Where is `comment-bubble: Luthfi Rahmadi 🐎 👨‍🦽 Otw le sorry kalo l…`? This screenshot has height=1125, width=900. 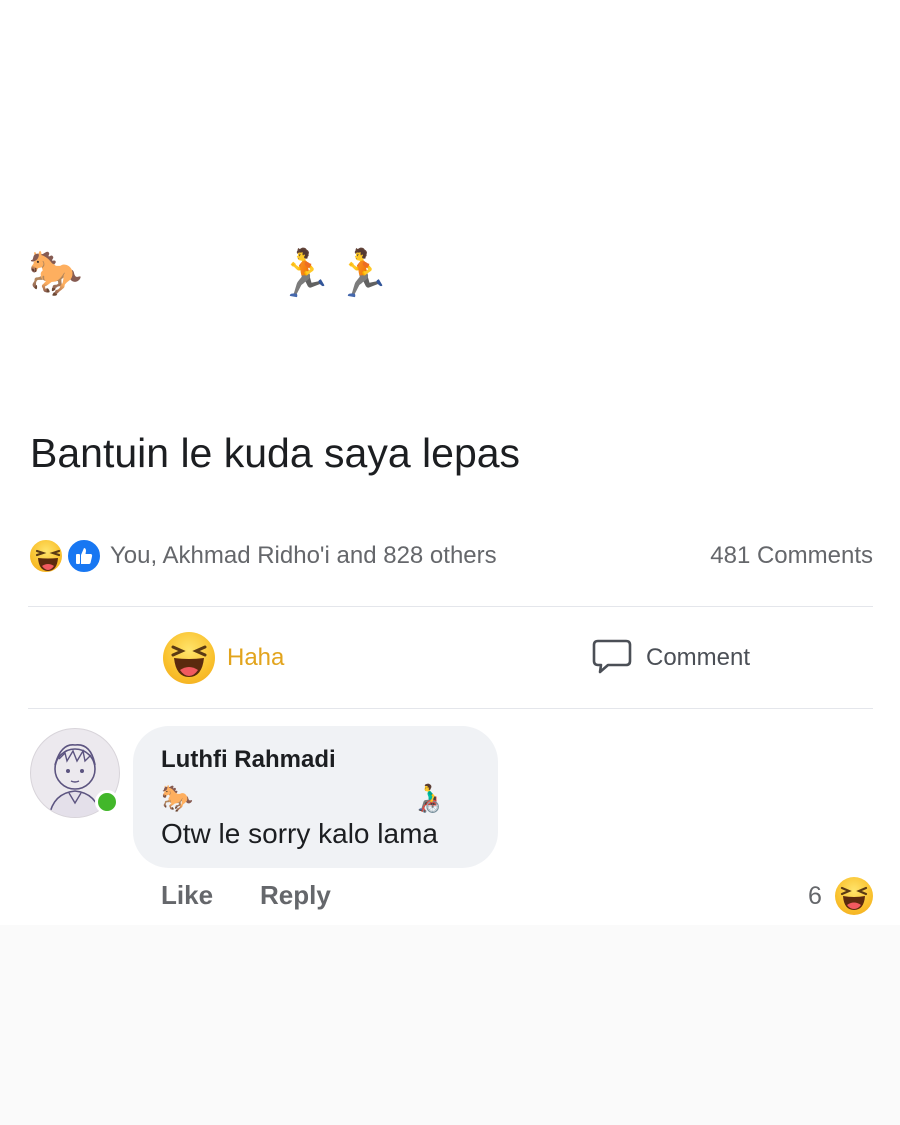
comment-bubble: Luthfi Rahmadi 🐎 👨‍🦽 Otw le sorry kalo l… is located at coordinates (315, 797).